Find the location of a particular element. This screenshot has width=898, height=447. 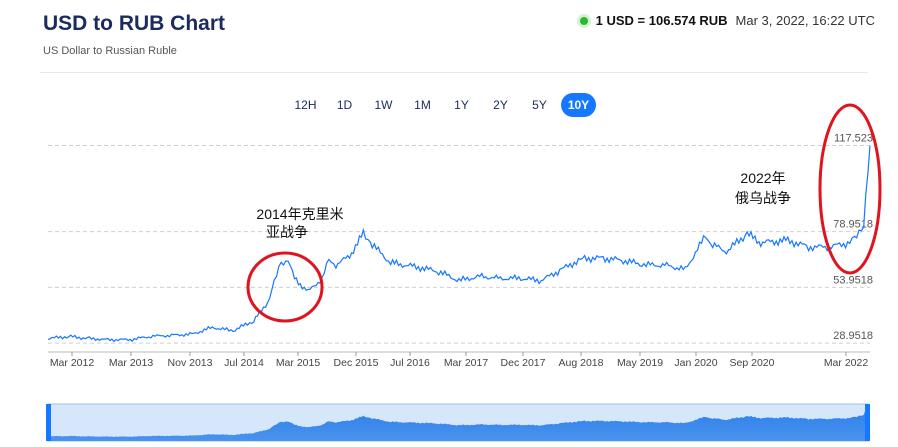

navigator-handle-left is located at coordinates (48, 422).